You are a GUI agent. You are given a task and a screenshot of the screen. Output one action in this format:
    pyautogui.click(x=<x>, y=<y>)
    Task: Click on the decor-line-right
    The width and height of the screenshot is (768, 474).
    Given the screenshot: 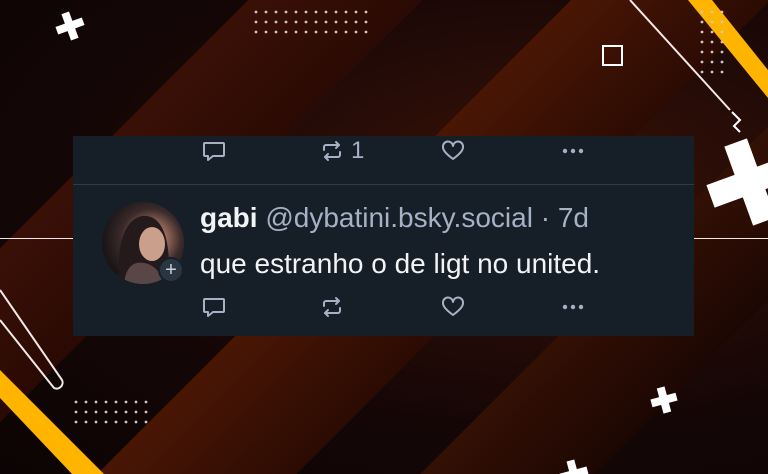 What is the action you would take?
    pyautogui.click(x=731, y=238)
    